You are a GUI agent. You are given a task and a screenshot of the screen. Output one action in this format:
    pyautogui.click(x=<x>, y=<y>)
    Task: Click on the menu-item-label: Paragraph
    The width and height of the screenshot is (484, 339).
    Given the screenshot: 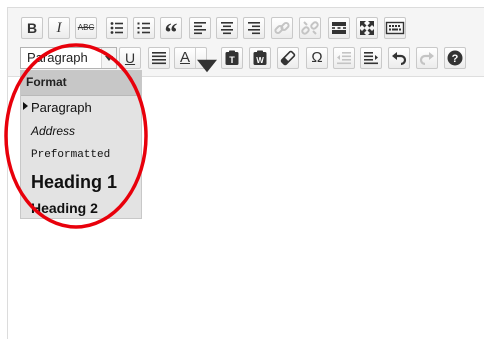 What is the action you would take?
    pyautogui.click(x=61, y=107)
    